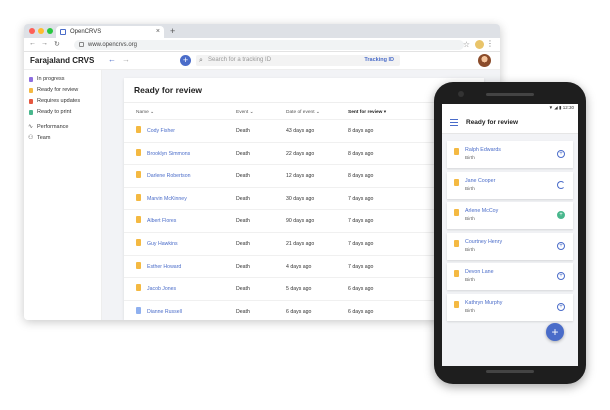 This screenshot has height=410, width=610. What do you see at coordinates (145, 112) in the screenshot?
I see `column-header-name: Name ⌄` at bounding box center [145, 112].